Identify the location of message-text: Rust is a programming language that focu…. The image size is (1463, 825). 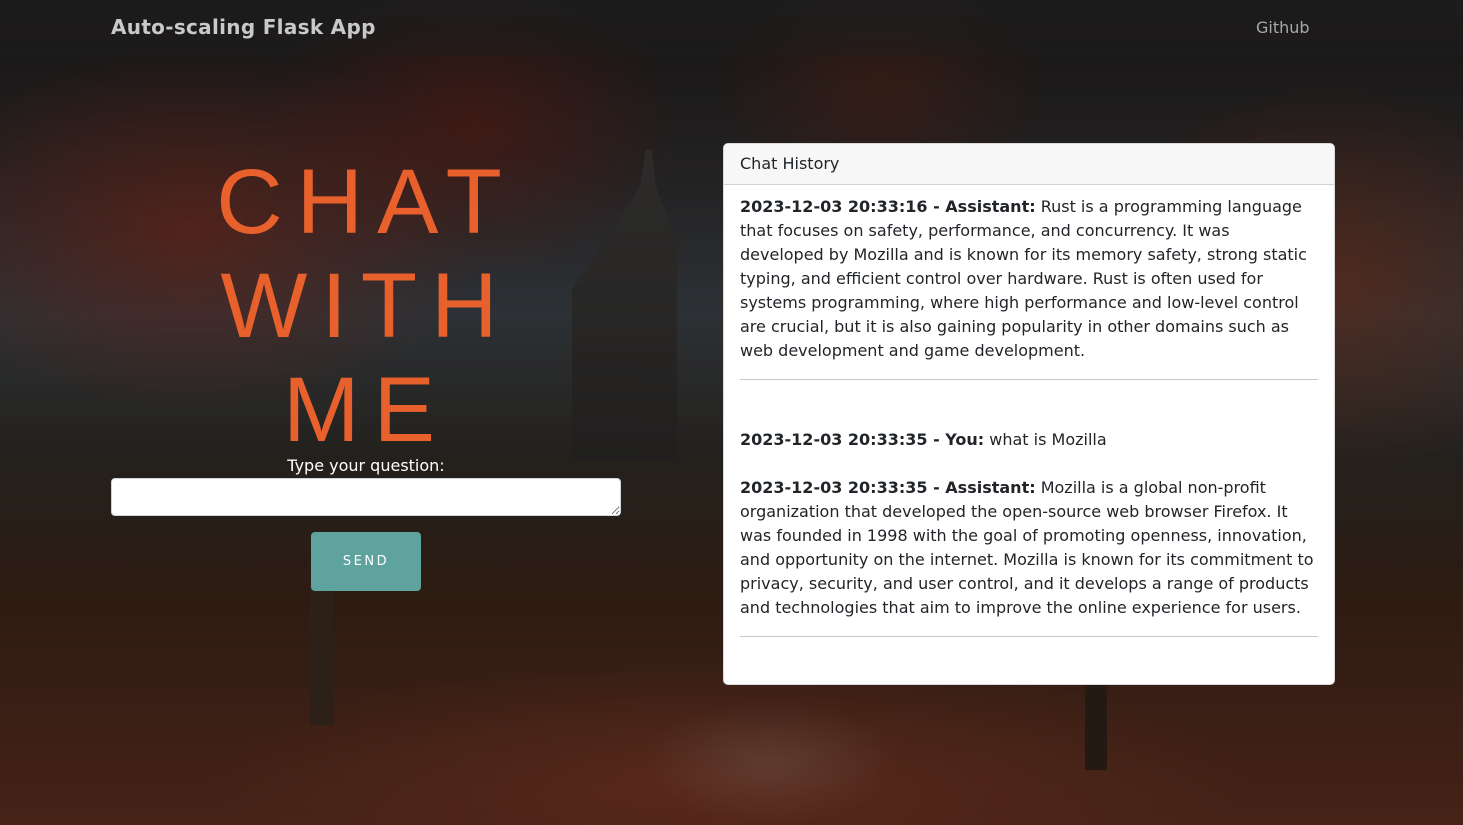
(1023, 278).